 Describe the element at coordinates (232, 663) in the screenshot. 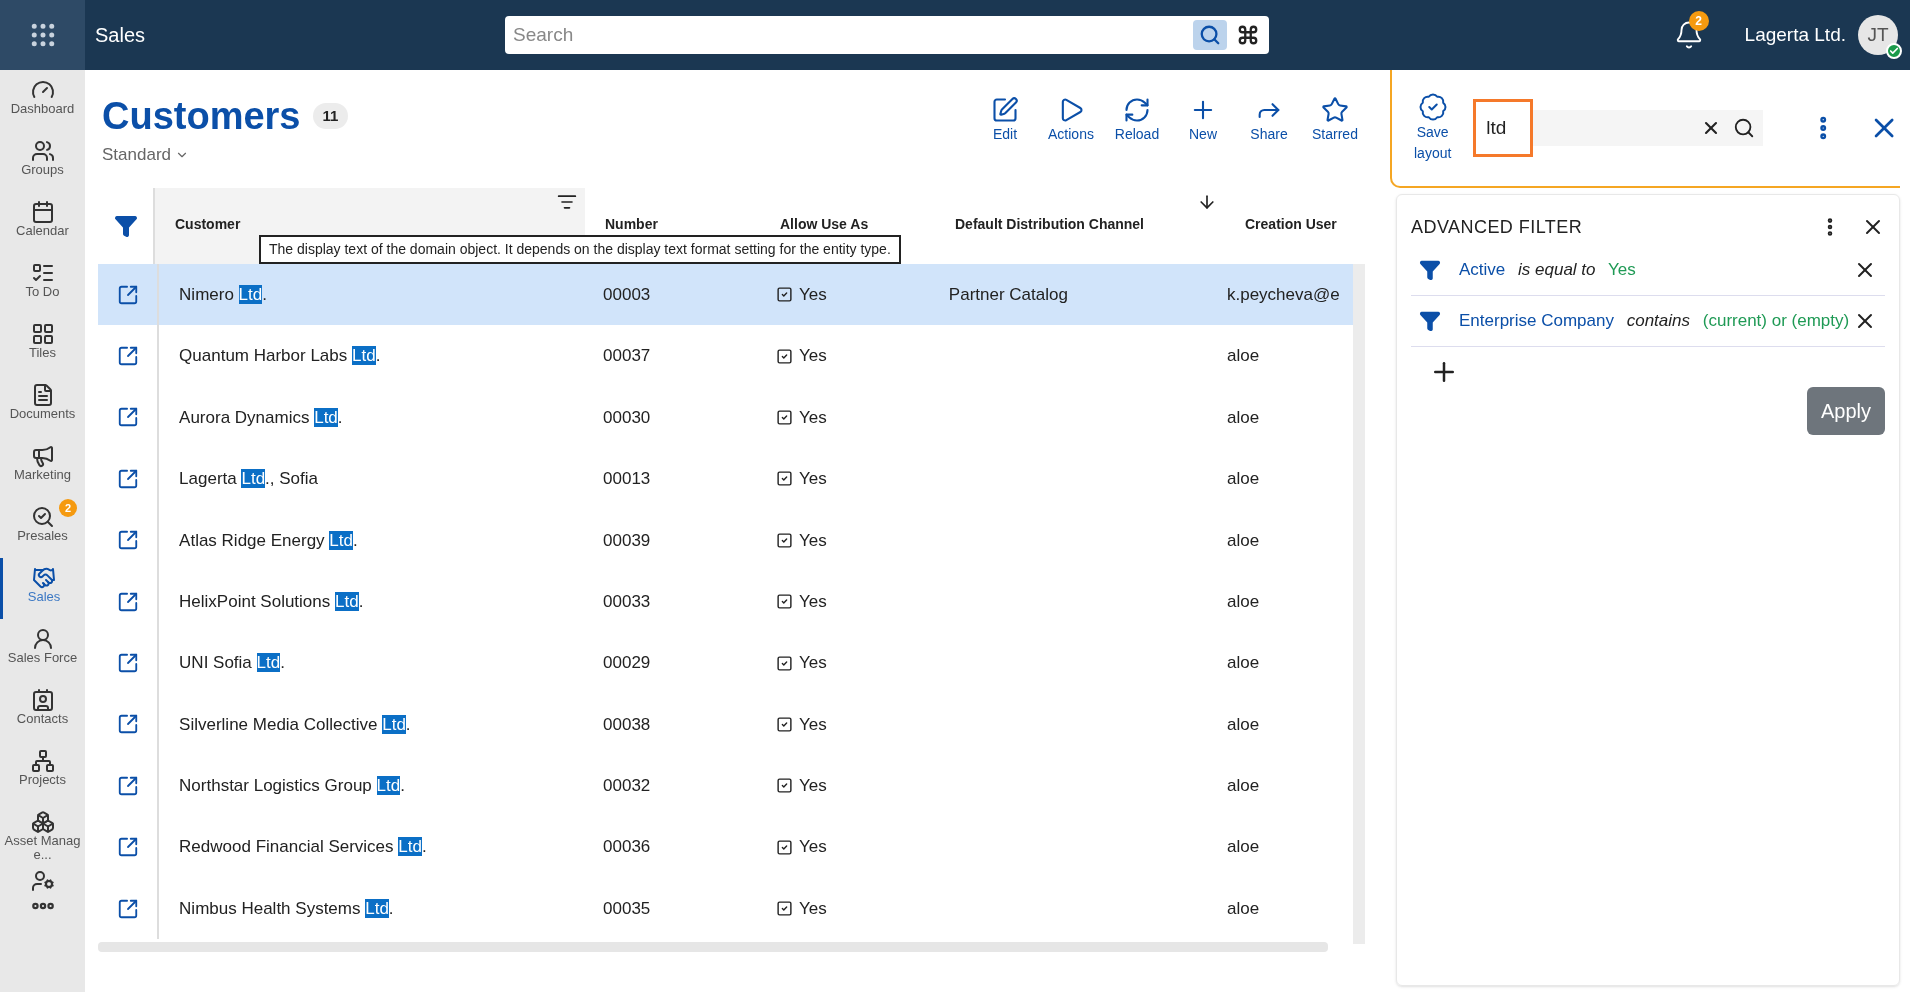

I see `table-cell-text: UNI Sofia Ltd.` at that location.